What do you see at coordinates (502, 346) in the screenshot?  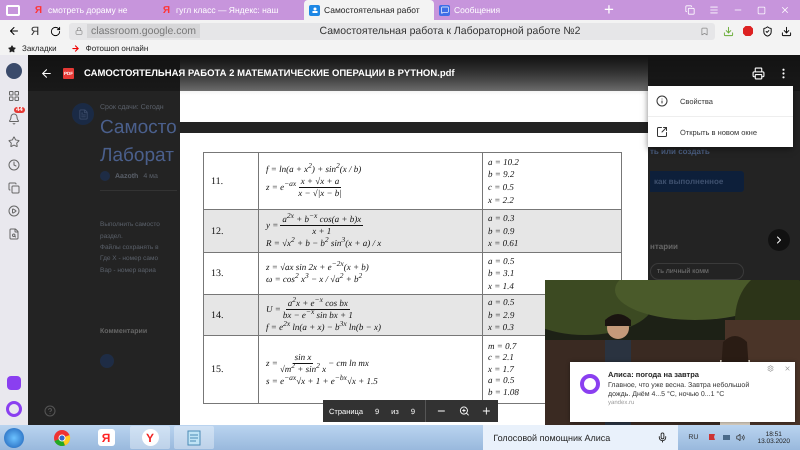 I see `variable-value: m = 0.7` at bounding box center [502, 346].